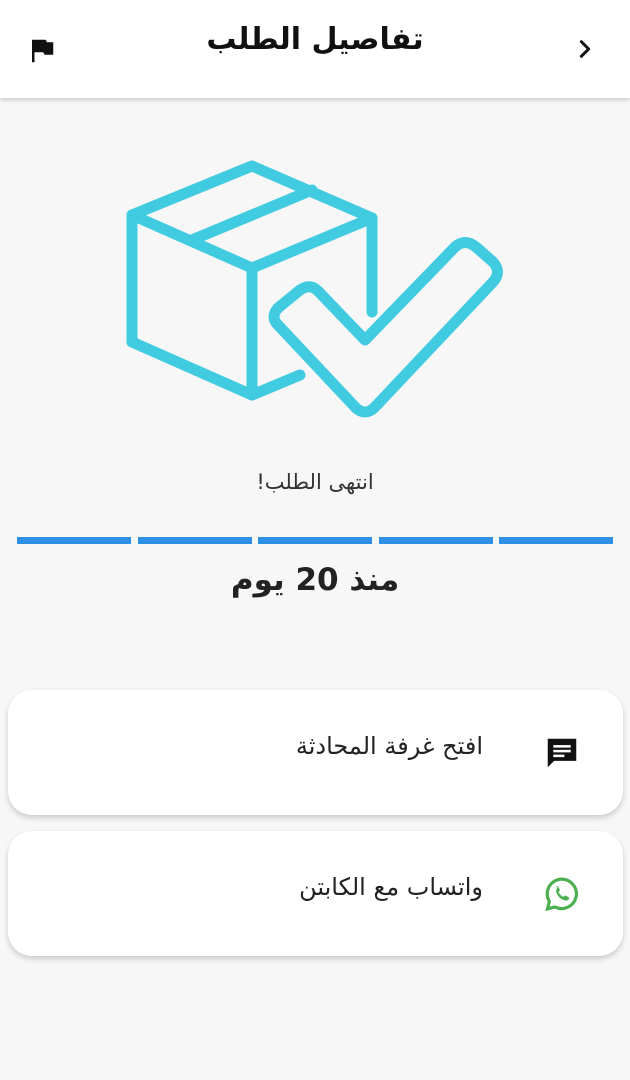 The height and width of the screenshot is (1080, 630). Describe the element at coordinates (315, 482) in the screenshot. I see `order-status-message: انتهى الطلب!` at that location.